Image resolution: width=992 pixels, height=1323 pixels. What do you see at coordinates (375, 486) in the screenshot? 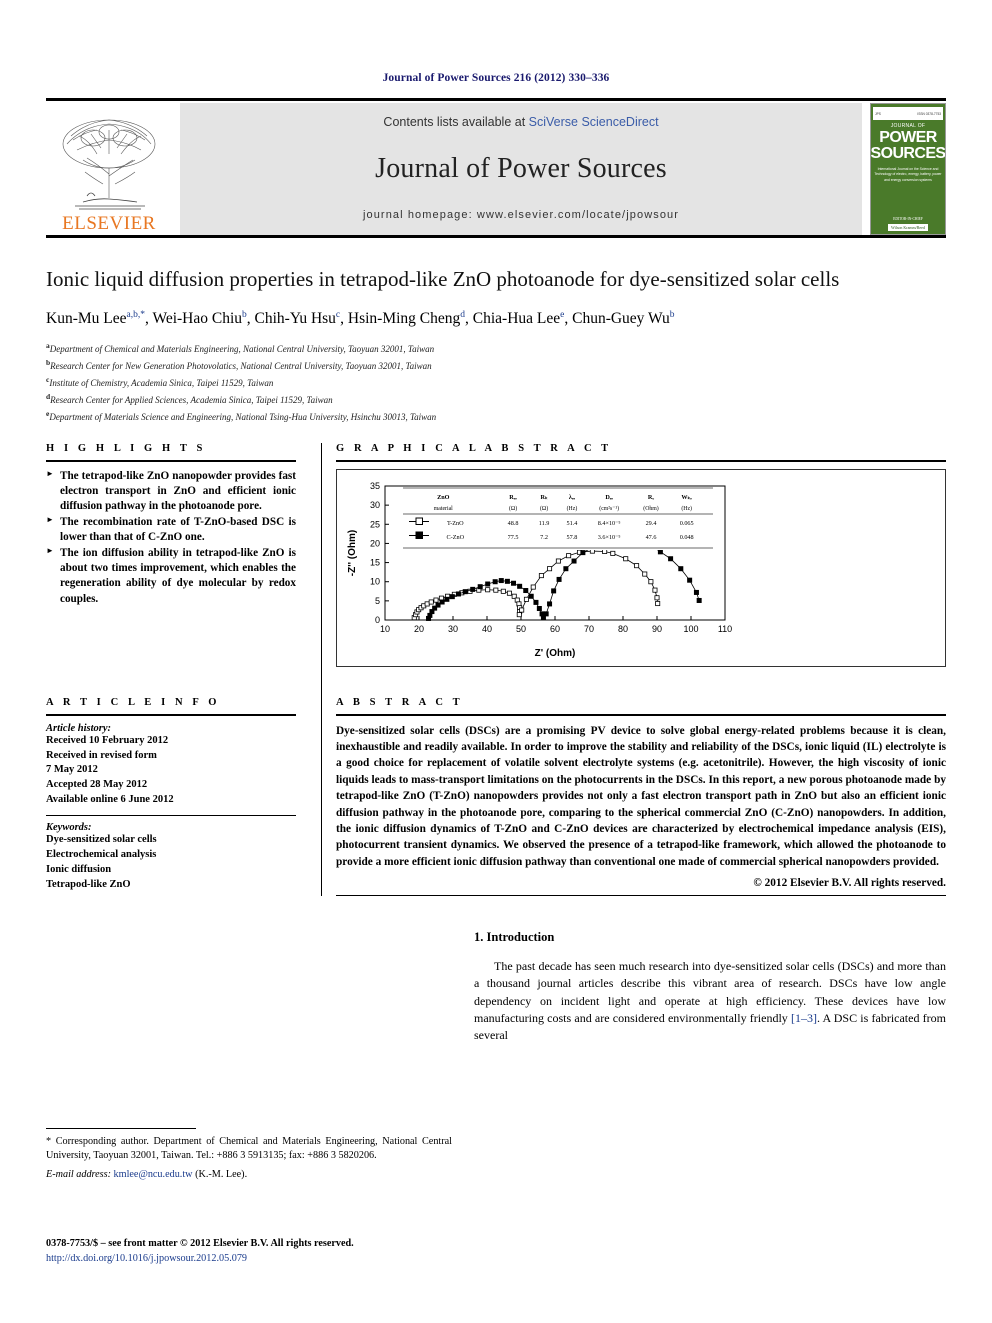
I see `y-tick-label: 35` at bounding box center [375, 486].